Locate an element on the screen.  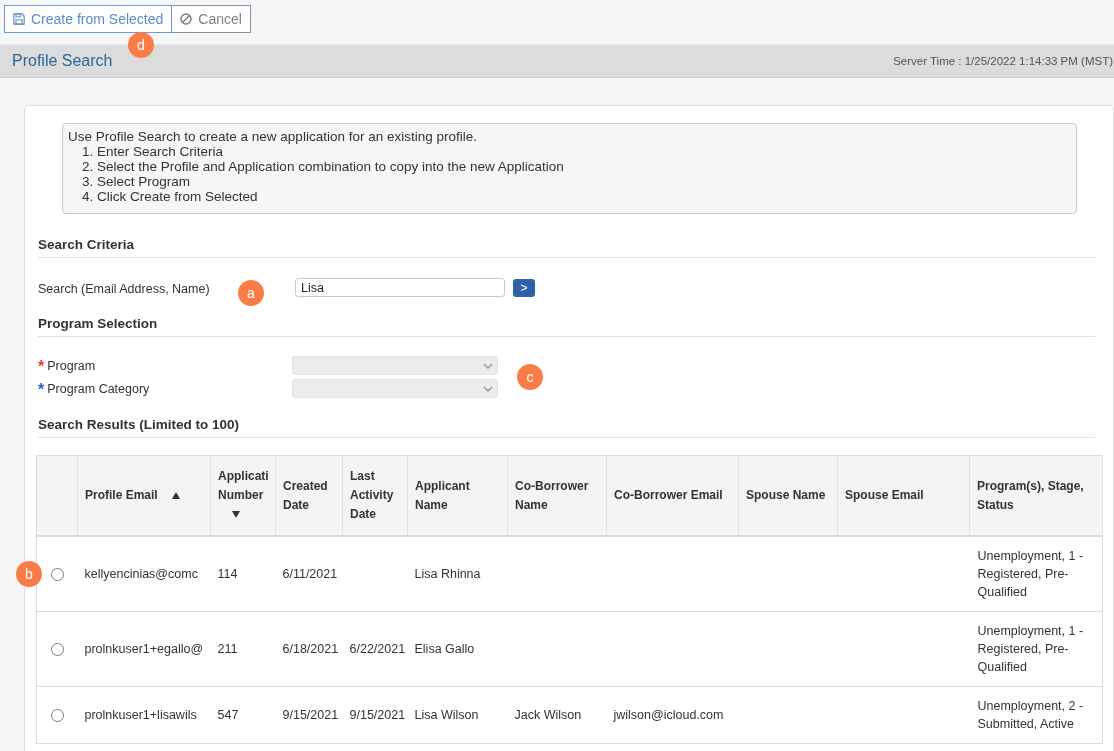
column-header: Co-Borrower Email is located at coordinates (672, 495).